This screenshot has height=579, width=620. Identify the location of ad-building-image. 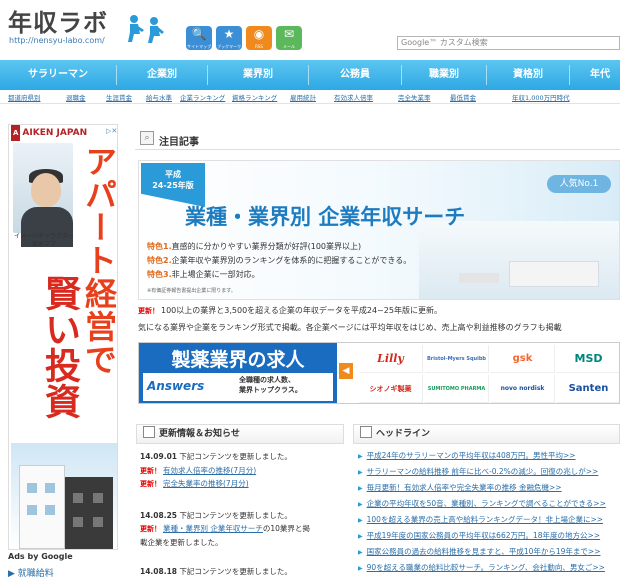
(64, 496).